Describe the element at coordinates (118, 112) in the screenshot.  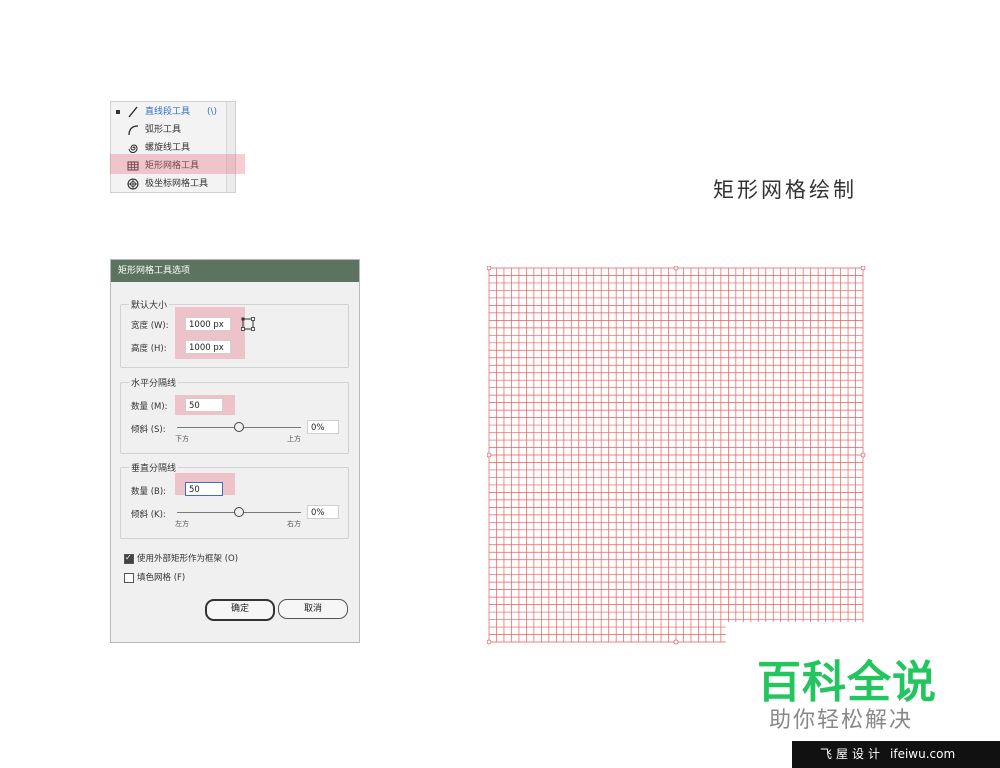
I see `active-tool-bullet` at that location.